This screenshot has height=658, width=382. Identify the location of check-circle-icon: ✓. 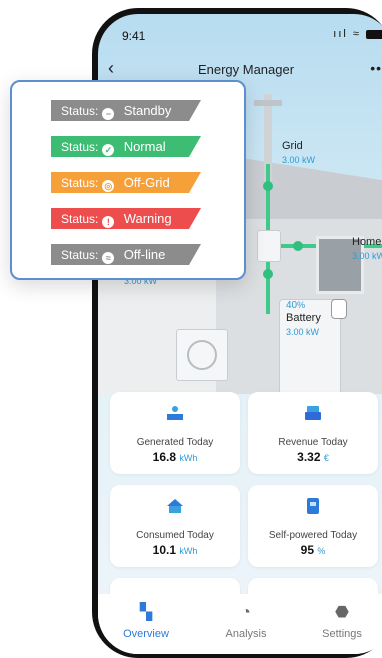
(108, 150).